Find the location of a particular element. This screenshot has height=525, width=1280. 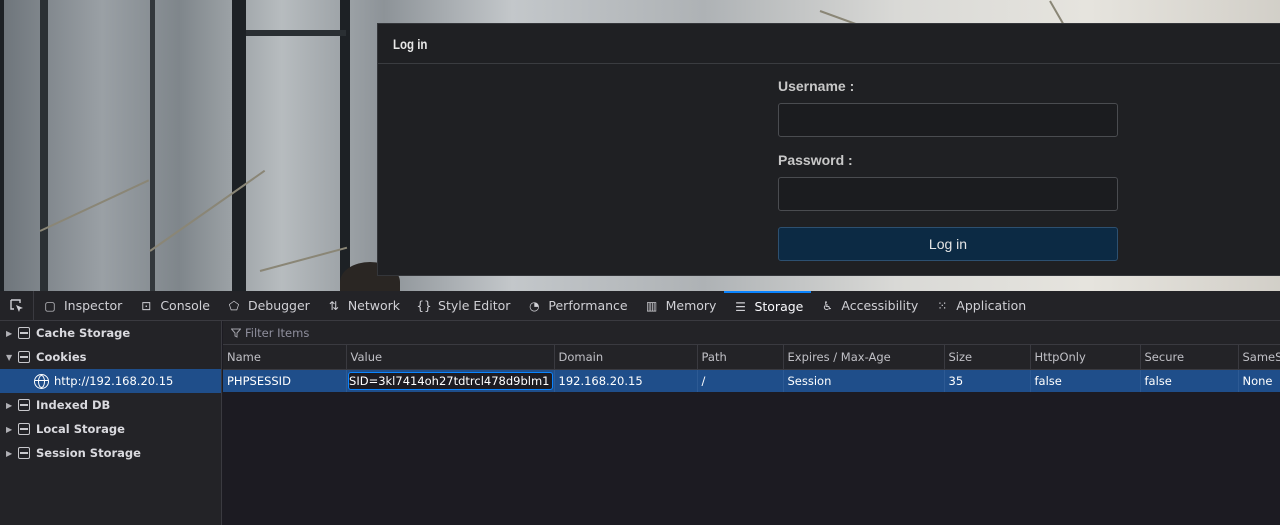

column-header-path: Path is located at coordinates (740, 357).